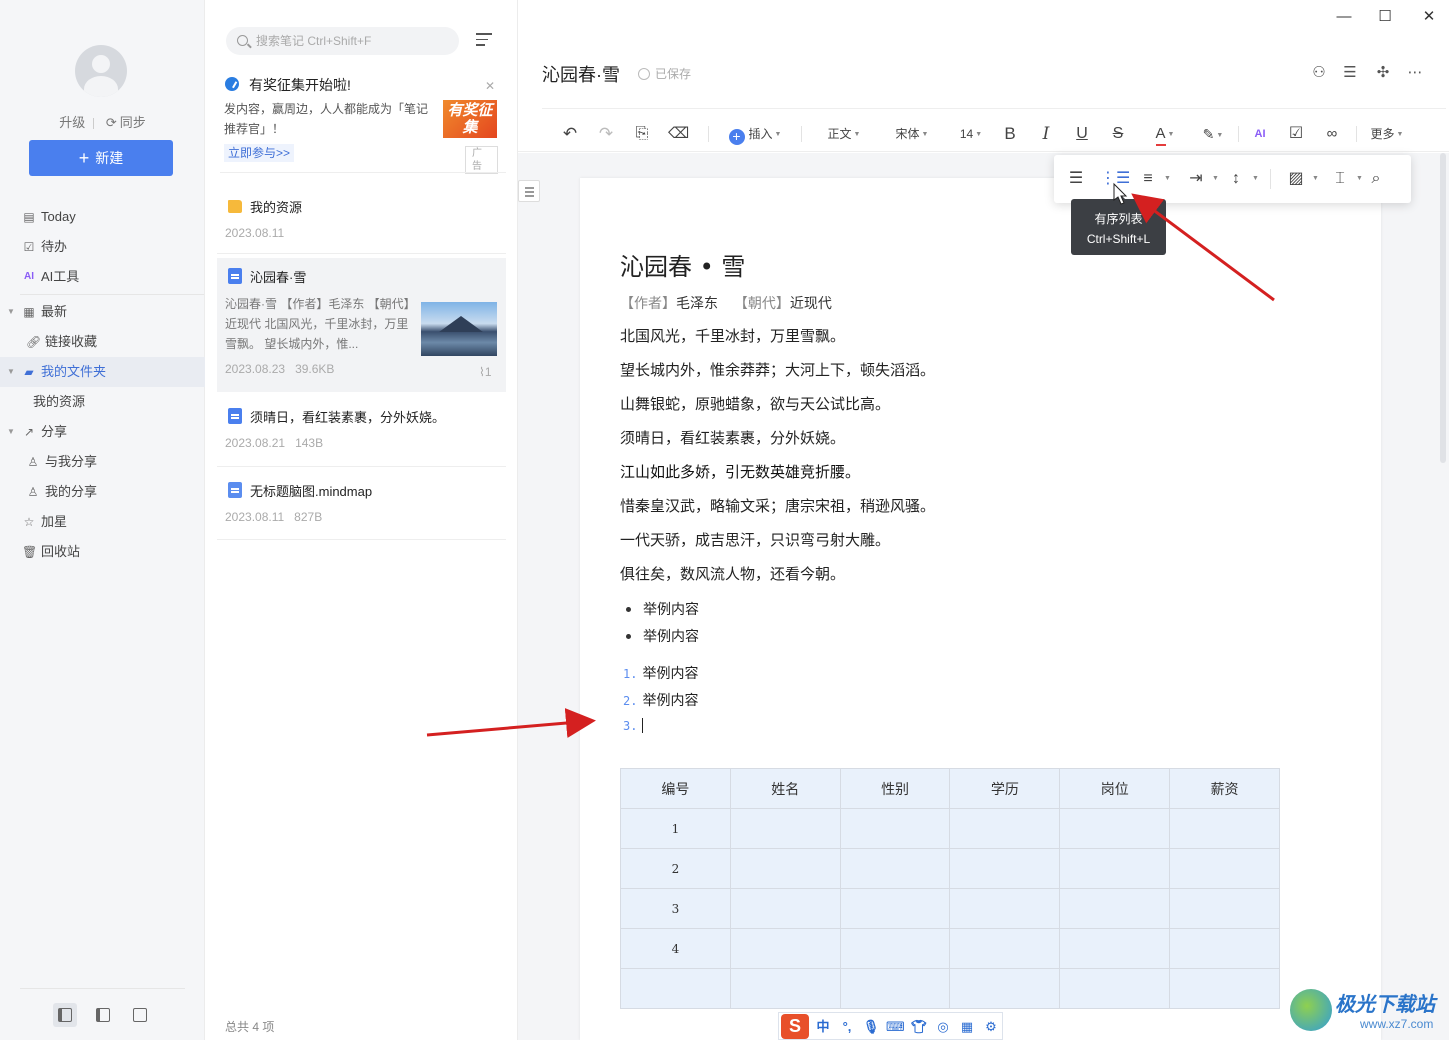  What do you see at coordinates (1118, 134) in the screenshot?
I see `strikethrough-button: S` at bounding box center [1118, 134].